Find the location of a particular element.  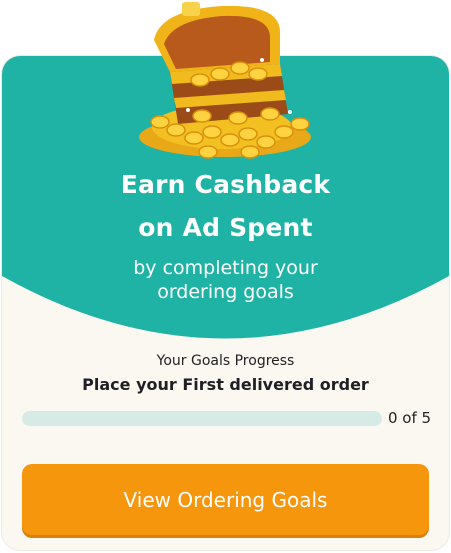

subtitle-line-1: by completing your is located at coordinates (225, 268).